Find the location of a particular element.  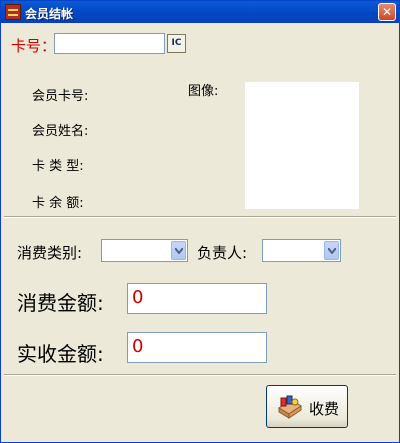

consumption-category-select is located at coordinates (144, 250).